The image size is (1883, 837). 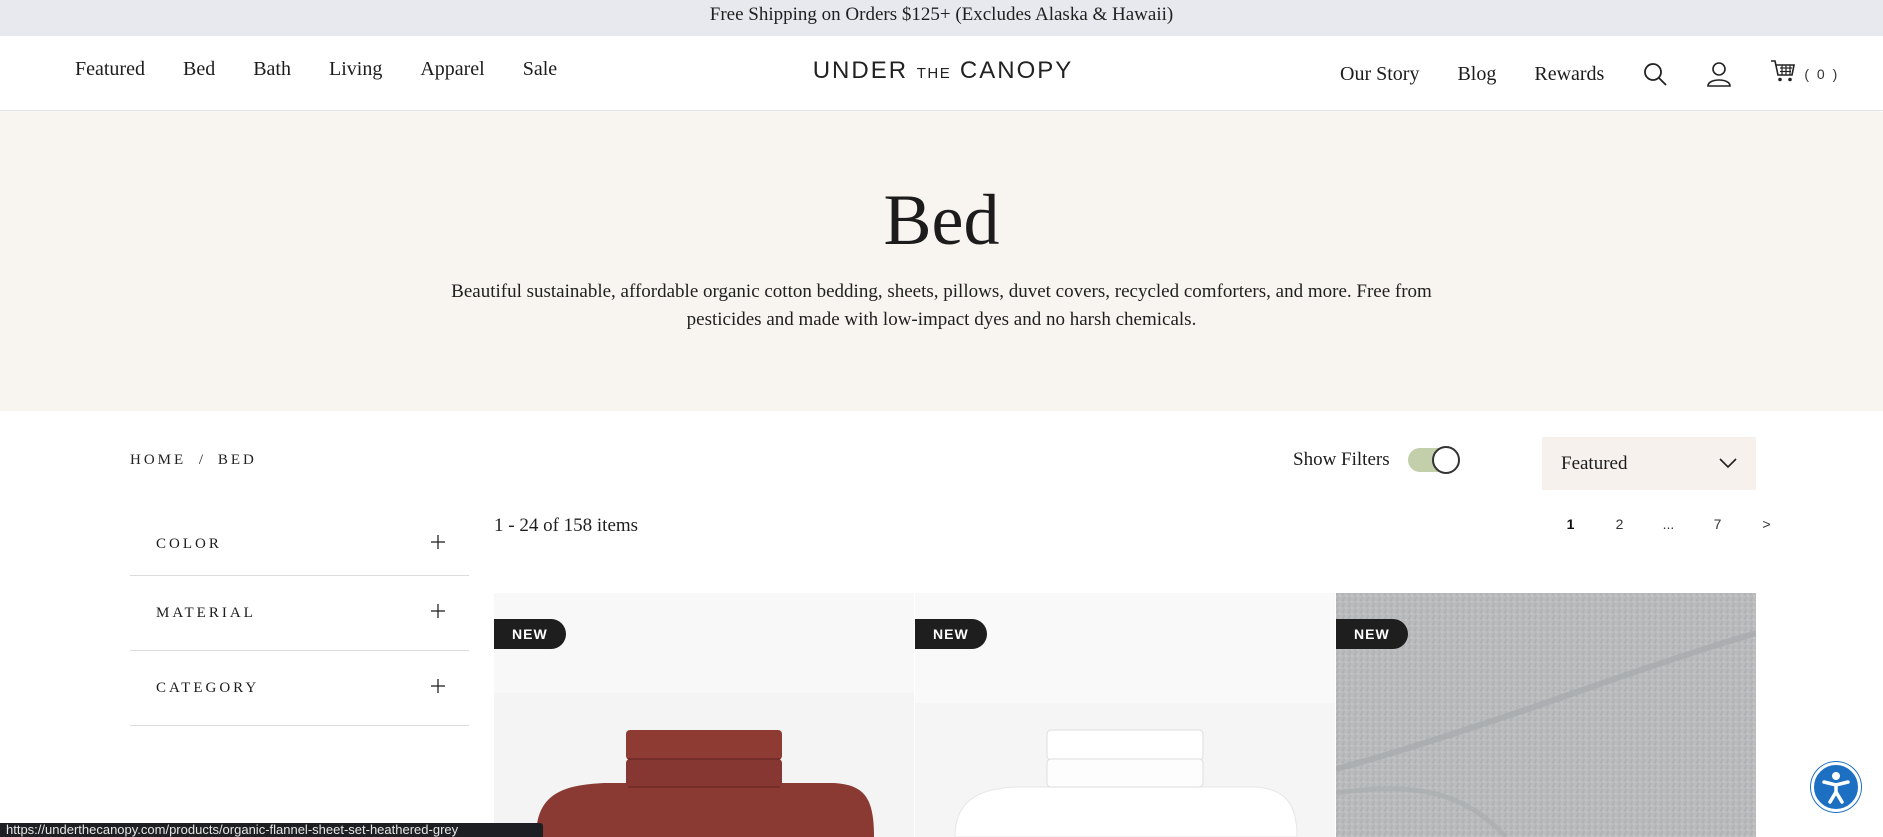 I want to click on nav-link-bed: Bed, so click(x=199, y=69).